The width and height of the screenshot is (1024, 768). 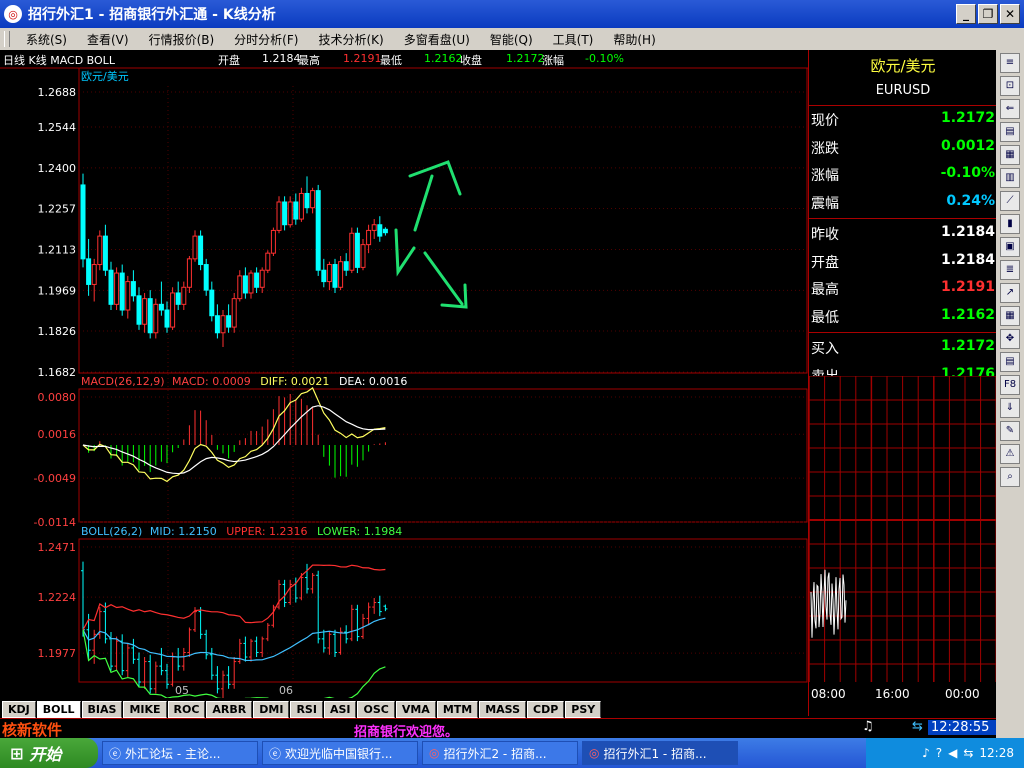 What do you see at coordinates (1010, 454) in the screenshot?
I see `warning-icon: ⚠` at bounding box center [1010, 454].